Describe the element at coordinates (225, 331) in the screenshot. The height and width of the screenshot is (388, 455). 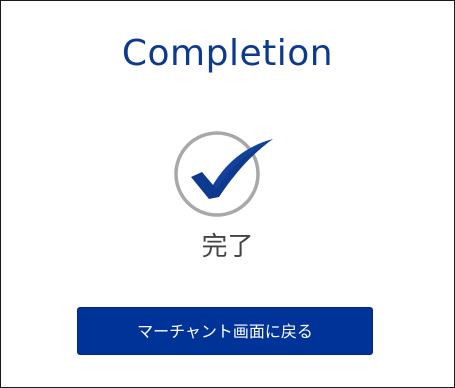
I see `back-to-merchant-button: マーチャント画面に戻る` at that location.